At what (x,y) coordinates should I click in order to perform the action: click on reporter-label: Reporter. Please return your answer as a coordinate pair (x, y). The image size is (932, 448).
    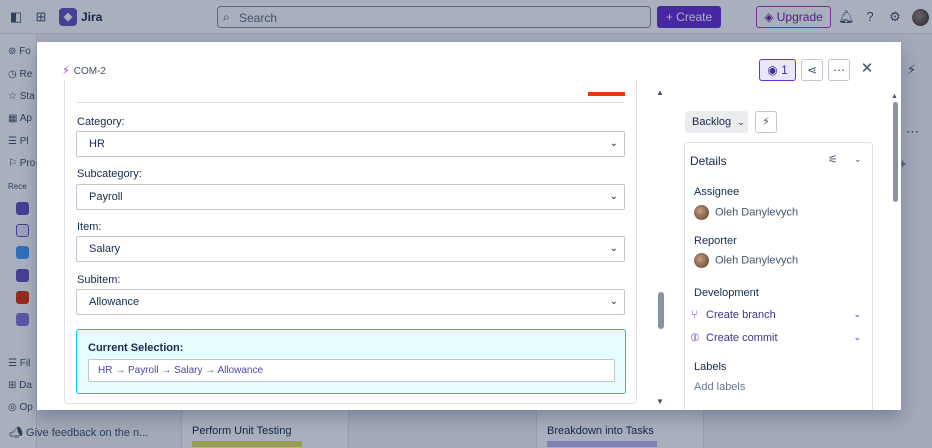
    Looking at the image, I should click on (715, 241).